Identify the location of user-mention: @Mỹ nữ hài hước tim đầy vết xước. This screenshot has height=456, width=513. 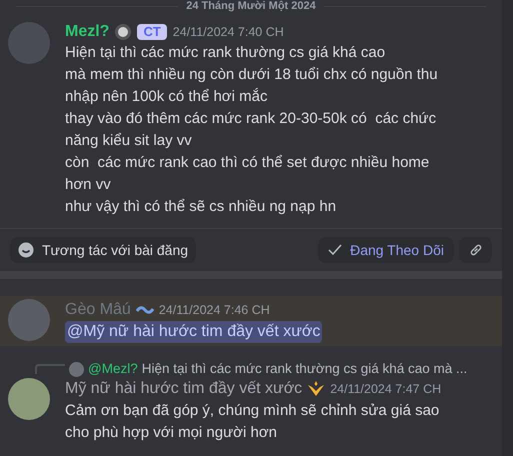
(193, 332).